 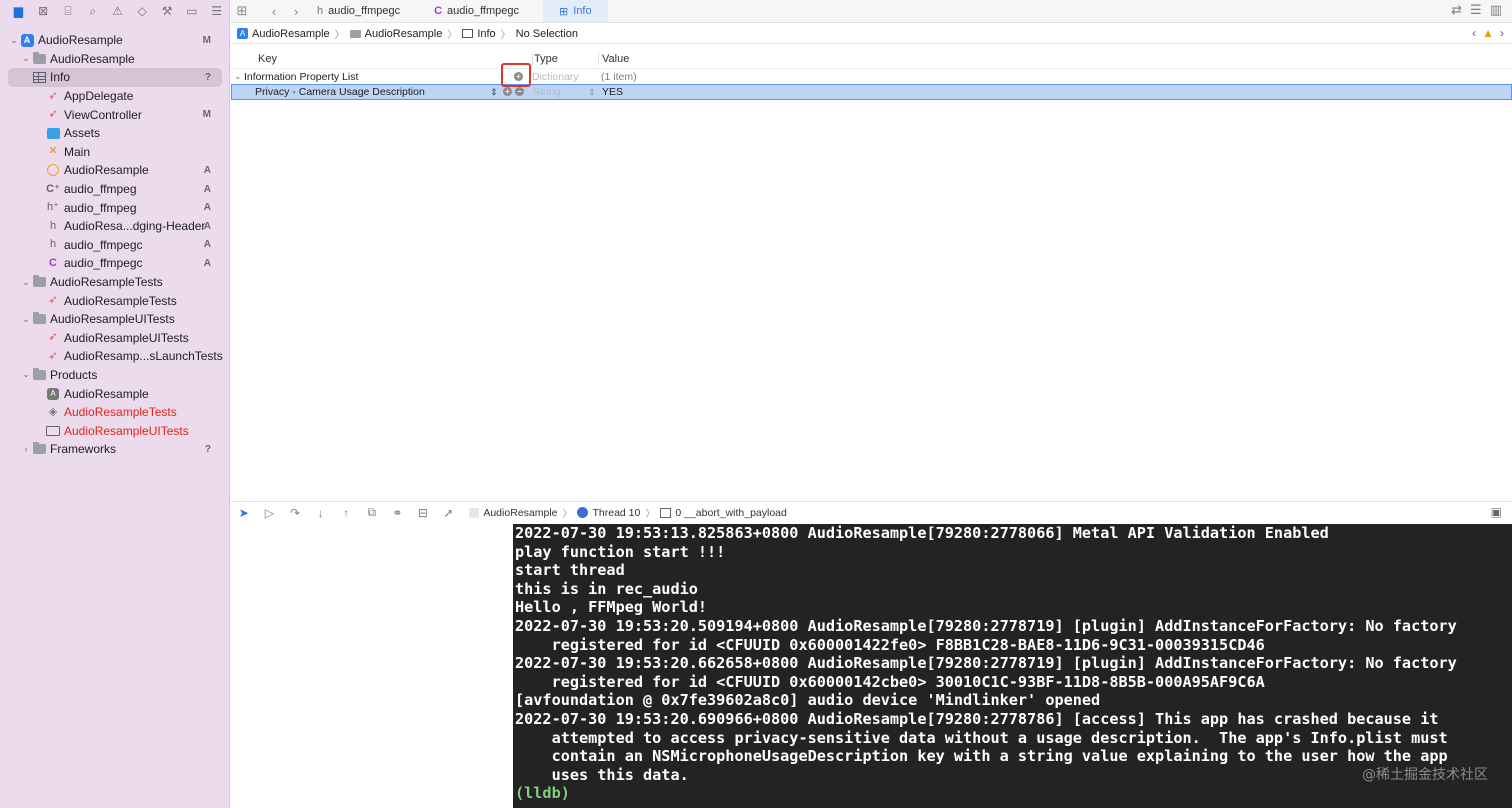 What do you see at coordinates (545, 59) in the screenshot?
I see `column-header-type: Type` at bounding box center [545, 59].